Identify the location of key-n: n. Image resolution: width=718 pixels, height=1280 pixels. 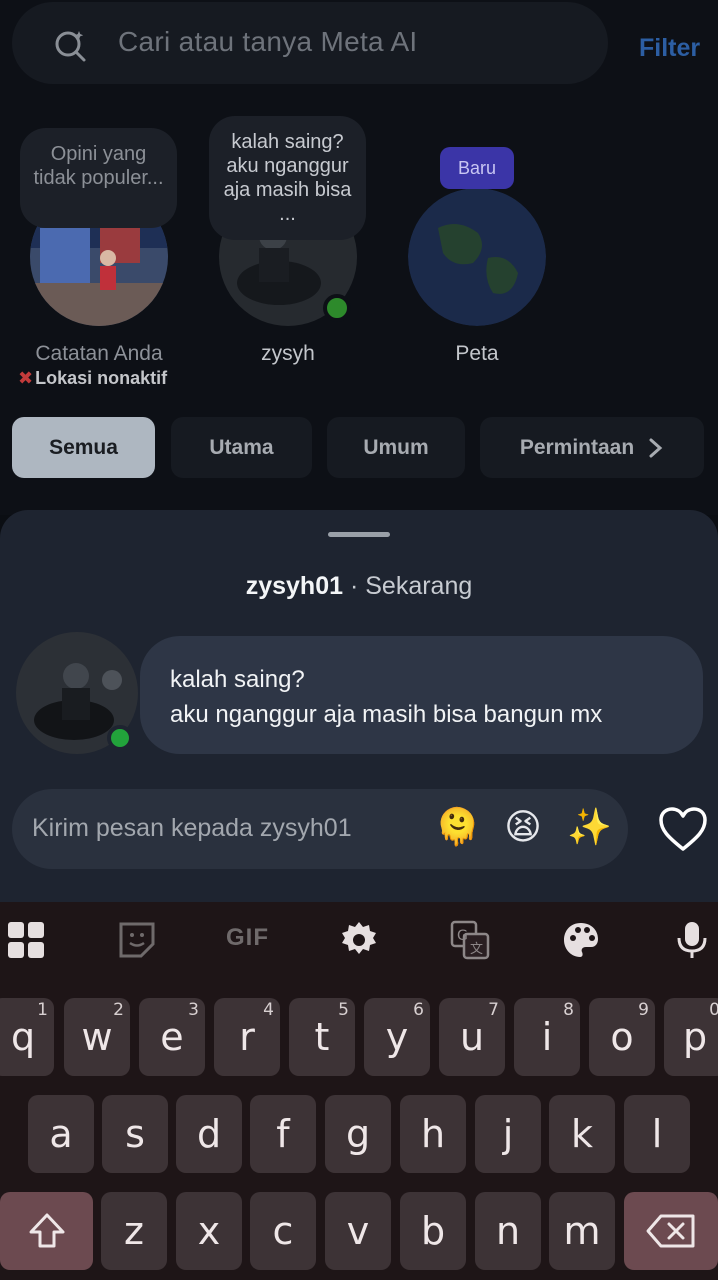
(508, 1231).